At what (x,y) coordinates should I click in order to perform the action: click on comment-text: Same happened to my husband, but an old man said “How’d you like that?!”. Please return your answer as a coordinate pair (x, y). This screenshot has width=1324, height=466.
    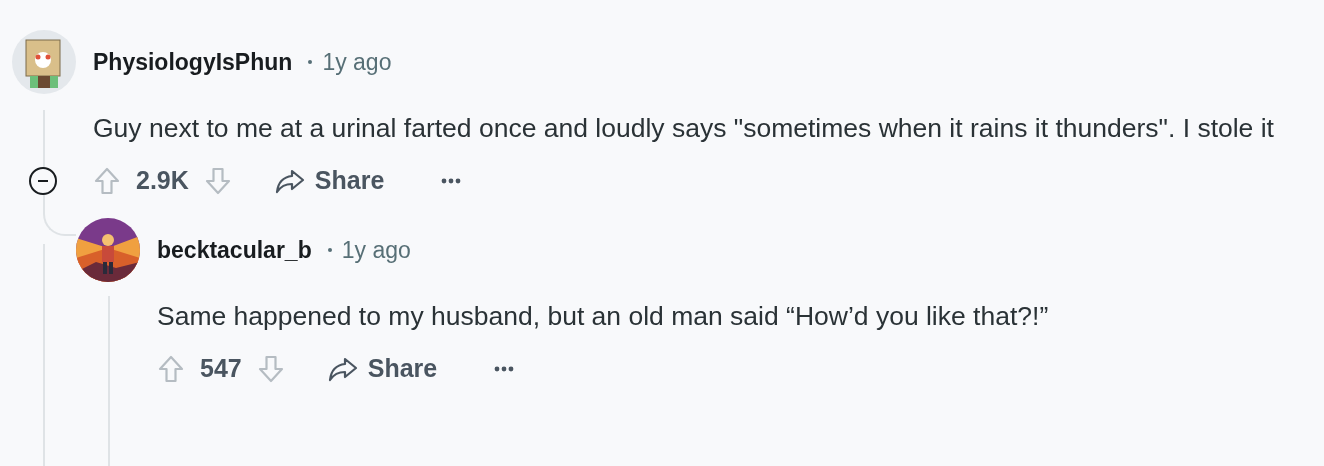
    Looking at the image, I should click on (603, 316).